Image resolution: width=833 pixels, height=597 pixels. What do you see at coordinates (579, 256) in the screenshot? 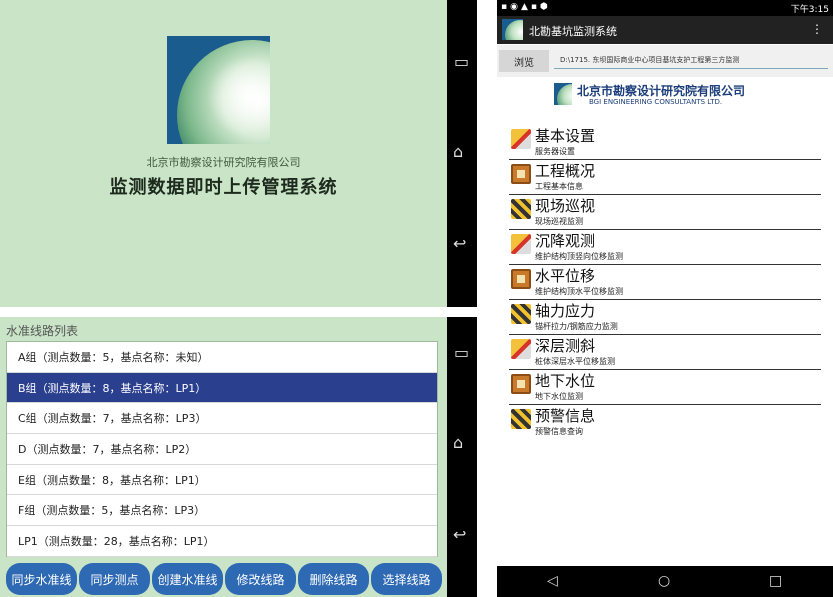
I see `menu-item-subtitle: 维护结构顶竖向位移监测` at bounding box center [579, 256].